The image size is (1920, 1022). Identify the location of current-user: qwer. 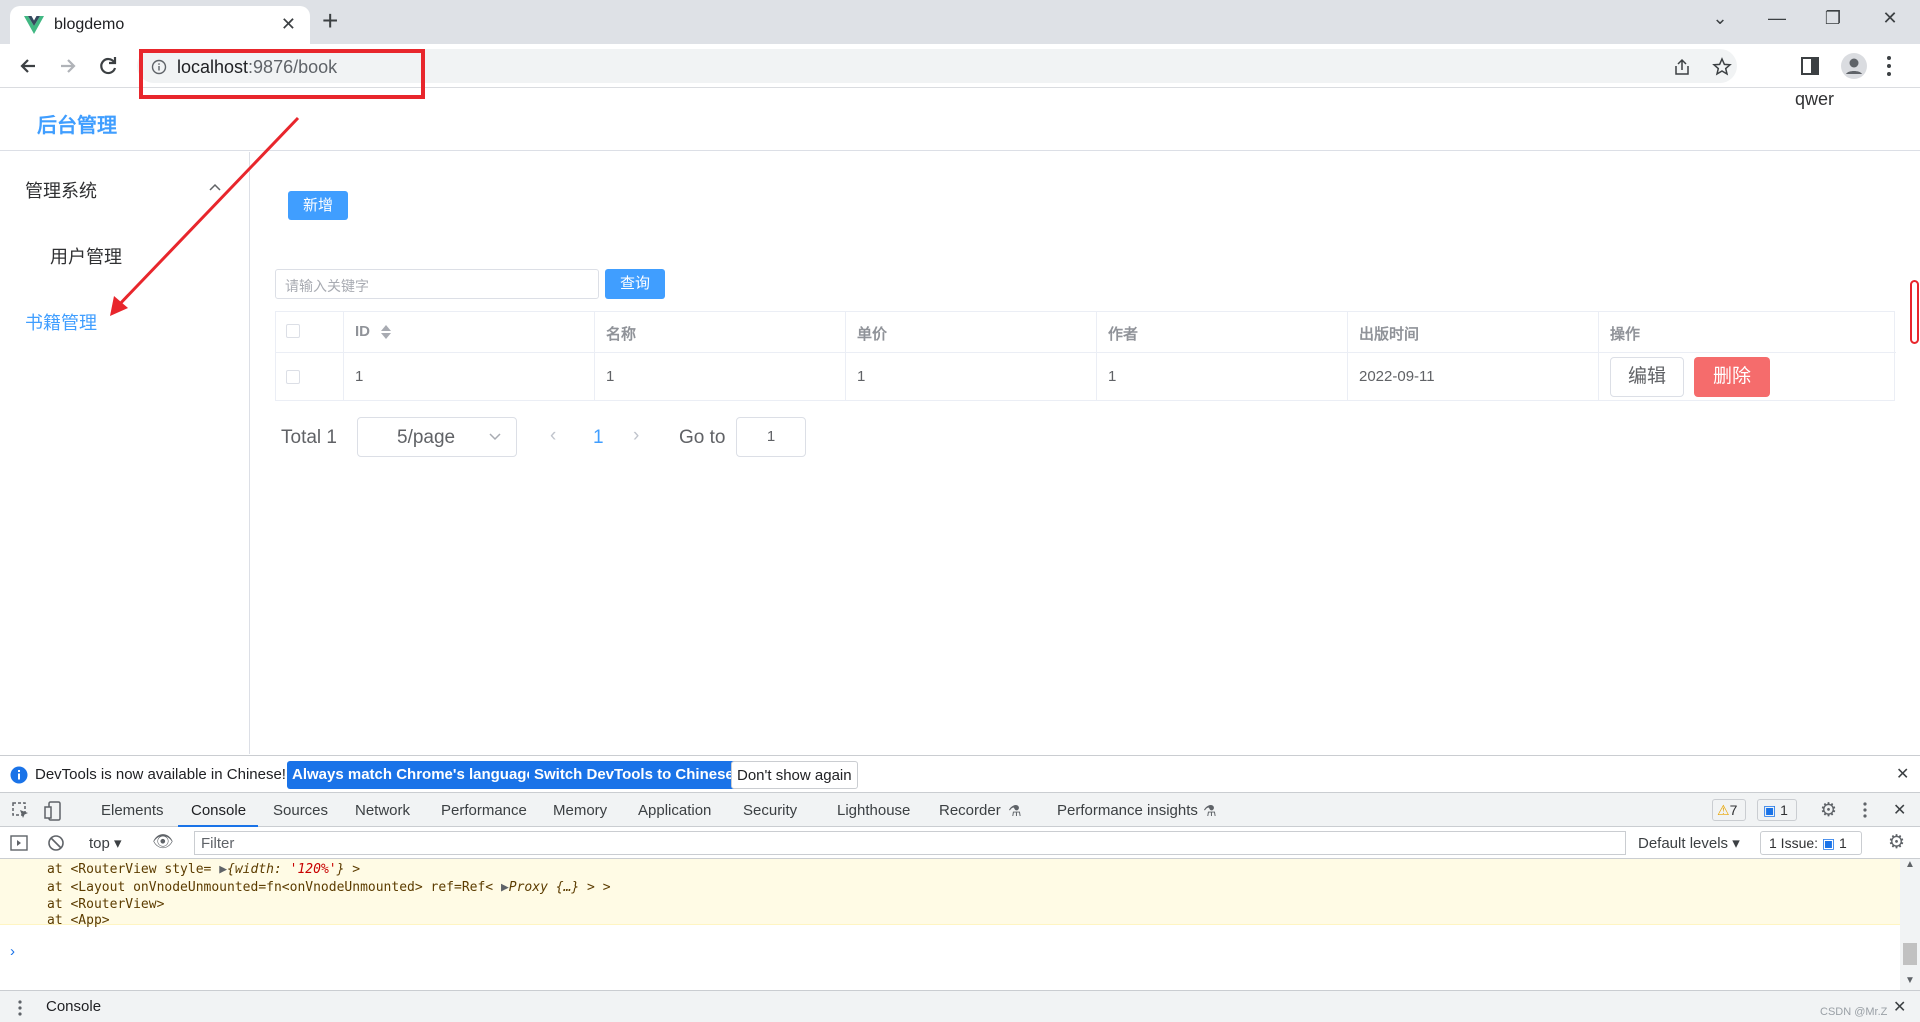
(1814, 99).